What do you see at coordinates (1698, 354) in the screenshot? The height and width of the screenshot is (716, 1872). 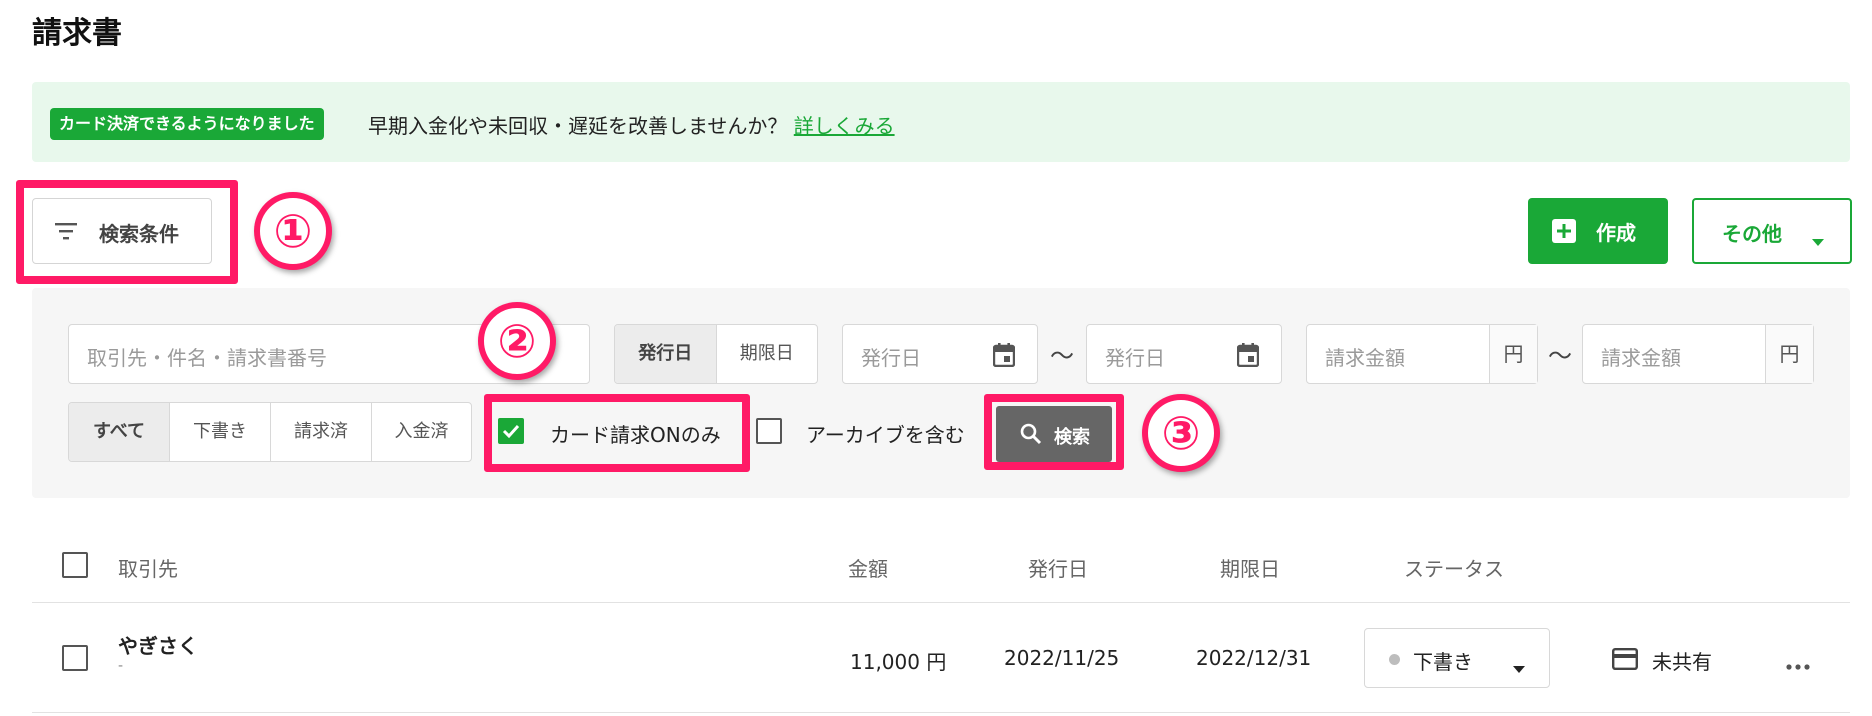 I see `amount-to-field: 請求金額 円` at bounding box center [1698, 354].